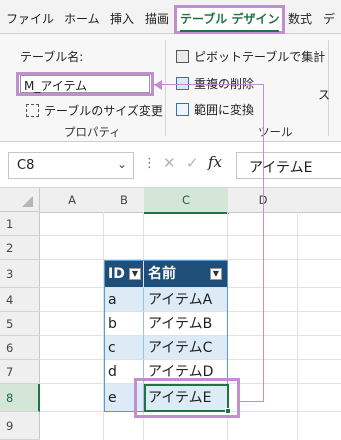  I want to click on properties-group-label: プロパティ, so click(92, 132).